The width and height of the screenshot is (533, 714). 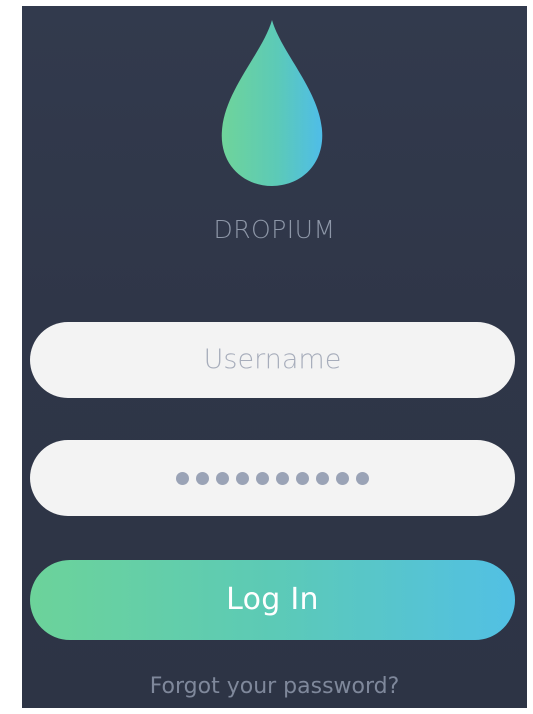 What do you see at coordinates (272, 478) in the screenshot?
I see `password-input` at bounding box center [272, 478].